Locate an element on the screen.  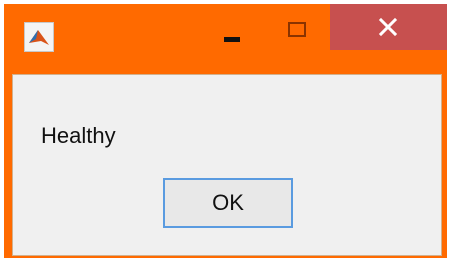
close-icon is located at coordinates (388, 27).